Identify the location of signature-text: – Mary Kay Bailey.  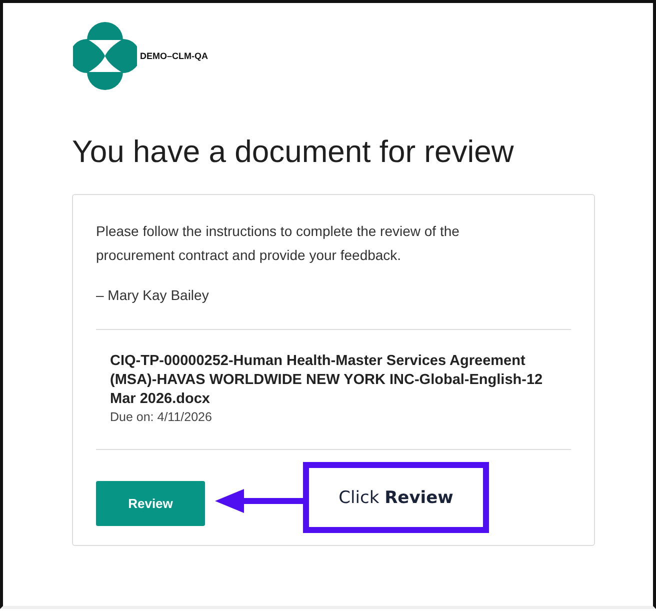
(153, 295).